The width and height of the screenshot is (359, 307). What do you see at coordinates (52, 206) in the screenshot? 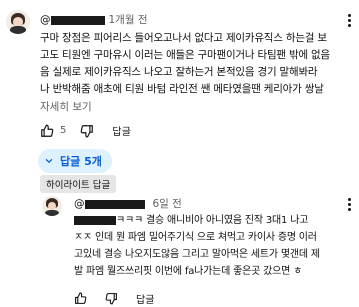
I see `reply-avatar` at bounding box center [52, 206].